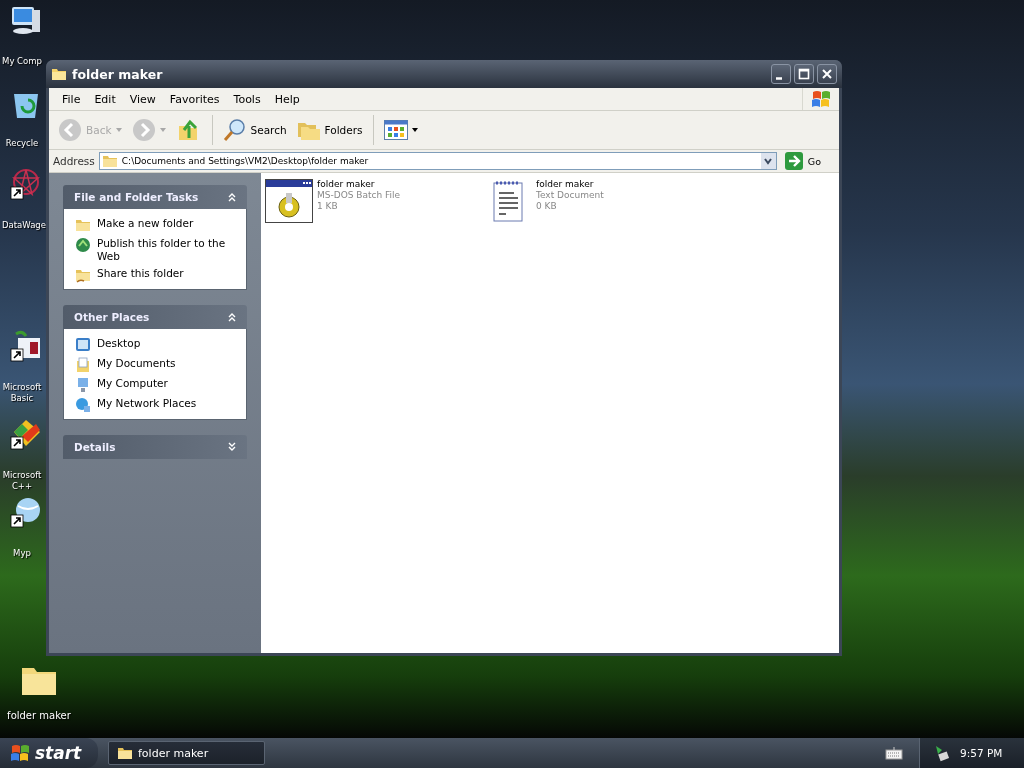 This screenshot has width=1024, height=768. Describe the element at coordinates (547, 206) in the screenshot. I see `file-size: 0 KB` at that location.